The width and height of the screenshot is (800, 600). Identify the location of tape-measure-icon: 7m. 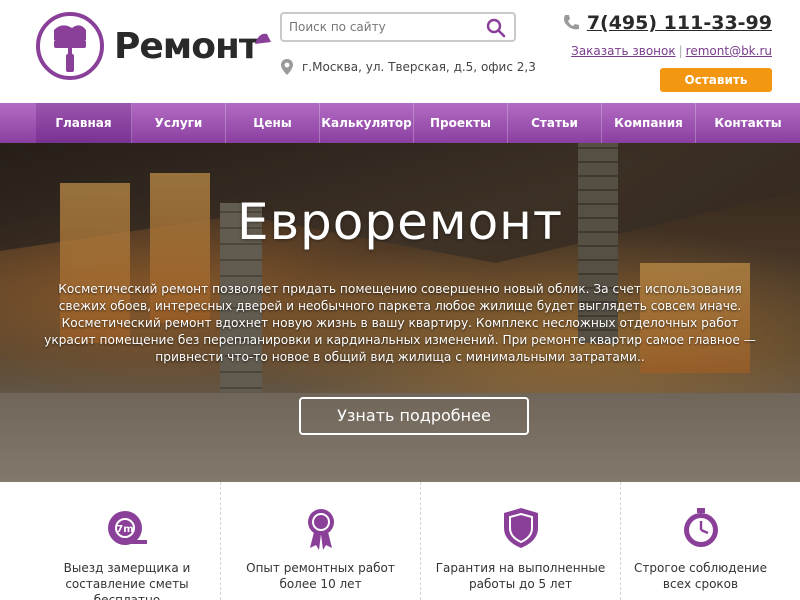
(127, 528).